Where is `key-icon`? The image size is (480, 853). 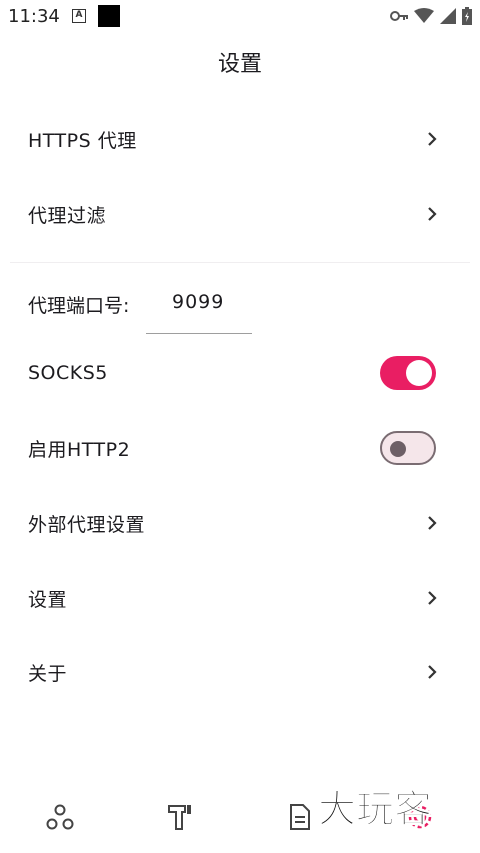 key-icon is located at coordinates (399, 16).